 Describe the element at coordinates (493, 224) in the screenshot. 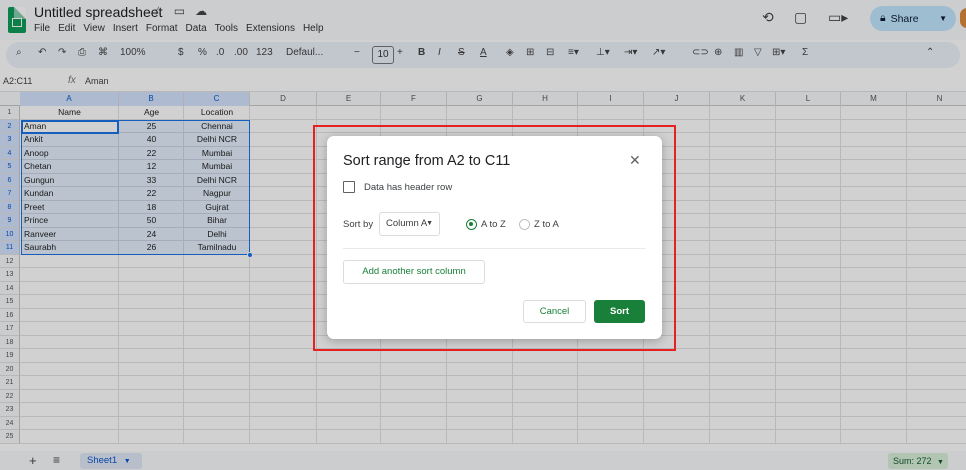

I see `a-to-z-label: A to Z` at that location.